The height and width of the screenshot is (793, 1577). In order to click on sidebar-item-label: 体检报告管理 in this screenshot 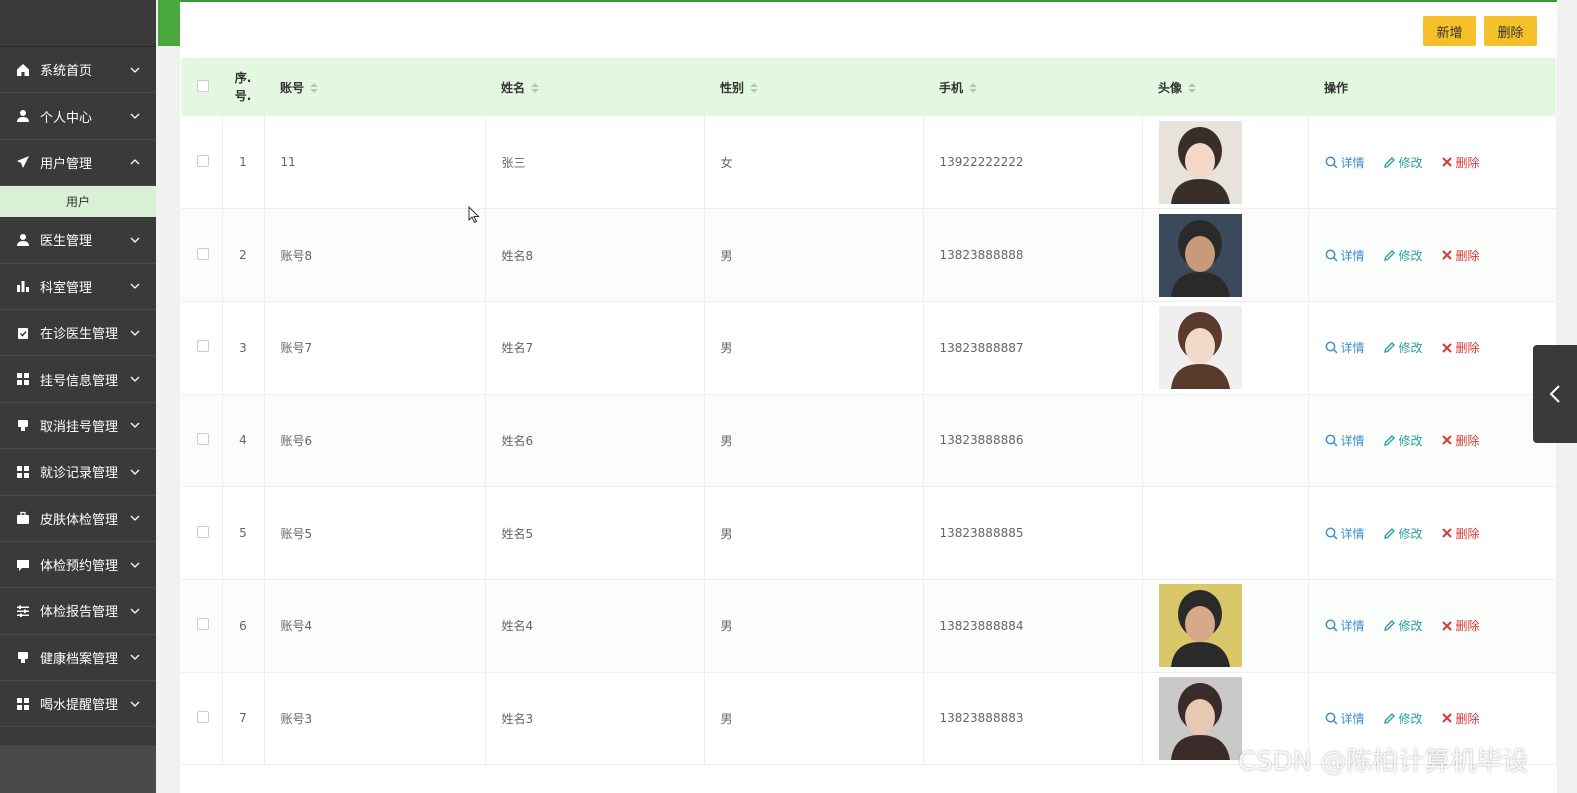, I will do `click(79, 613)`.